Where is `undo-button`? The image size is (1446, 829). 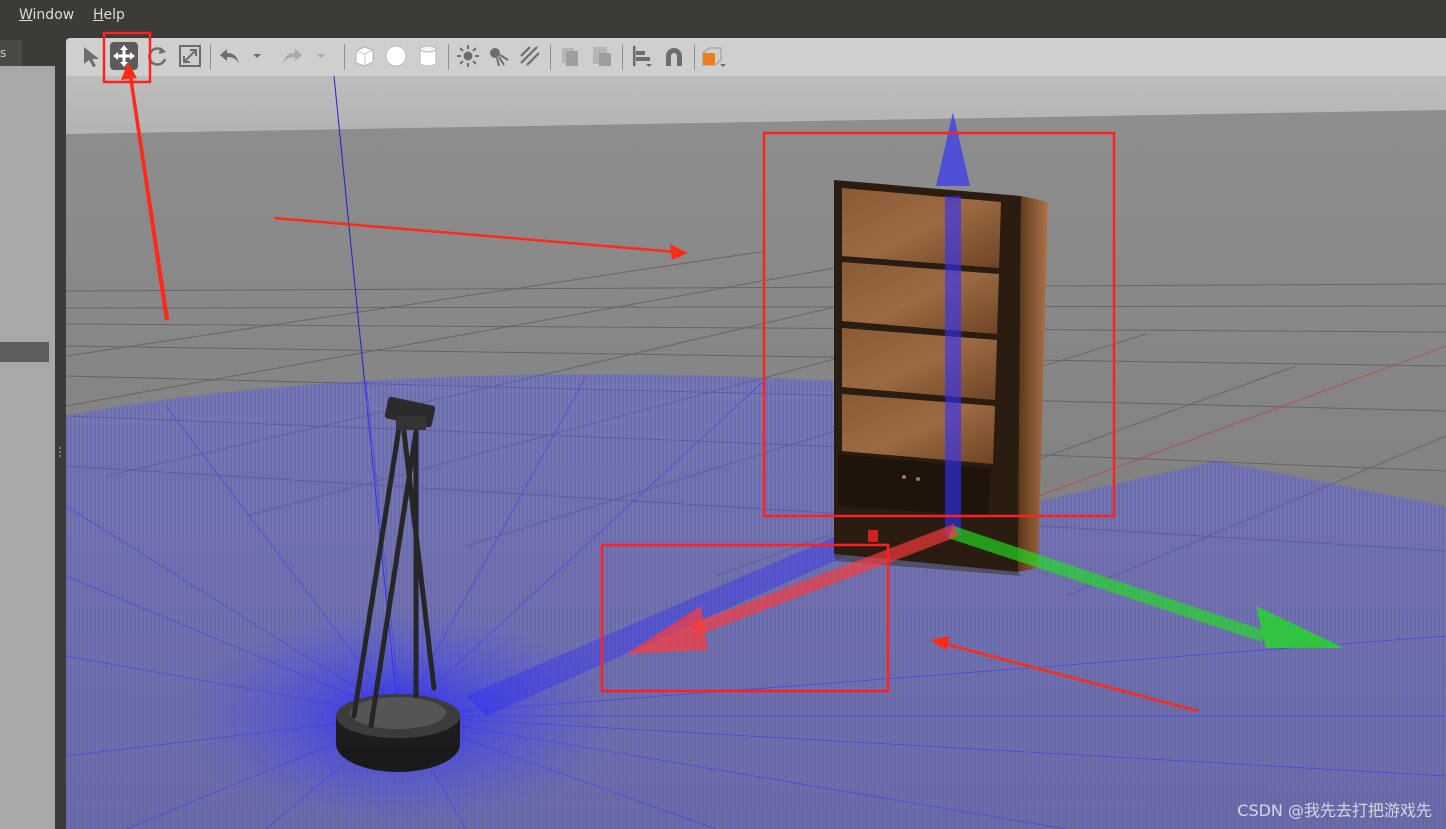
undo-button is located at coordinates (230, 56).